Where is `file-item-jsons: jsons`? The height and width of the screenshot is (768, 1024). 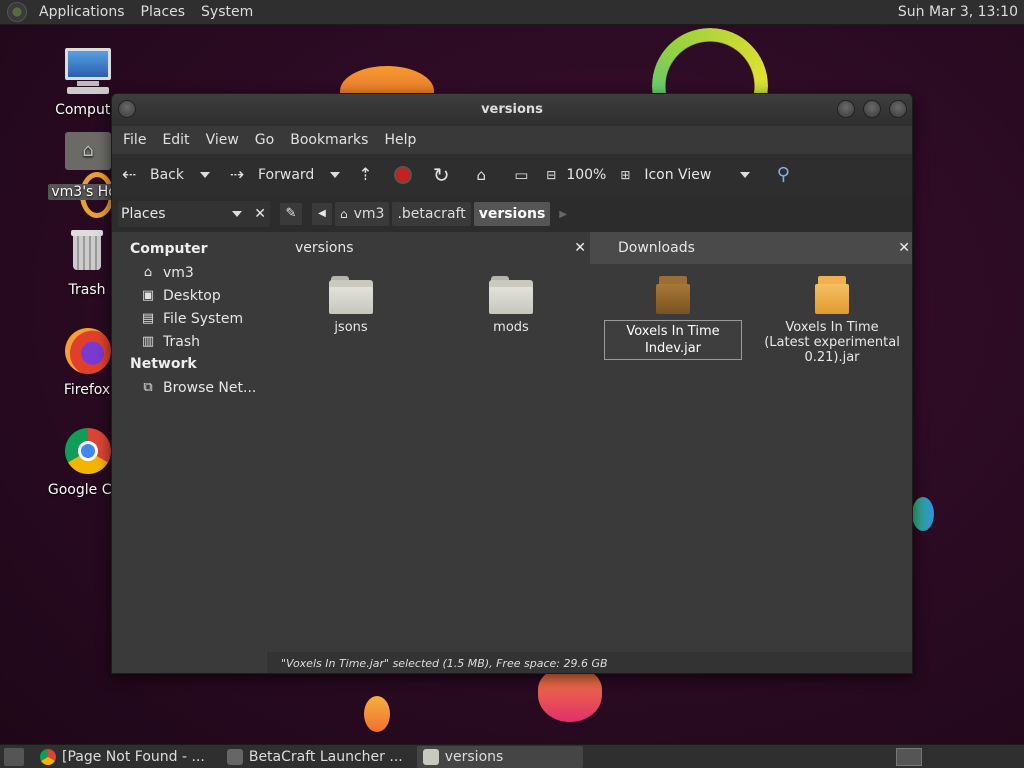
file-item-jsons: jsons is located at coordinates (351, 305).